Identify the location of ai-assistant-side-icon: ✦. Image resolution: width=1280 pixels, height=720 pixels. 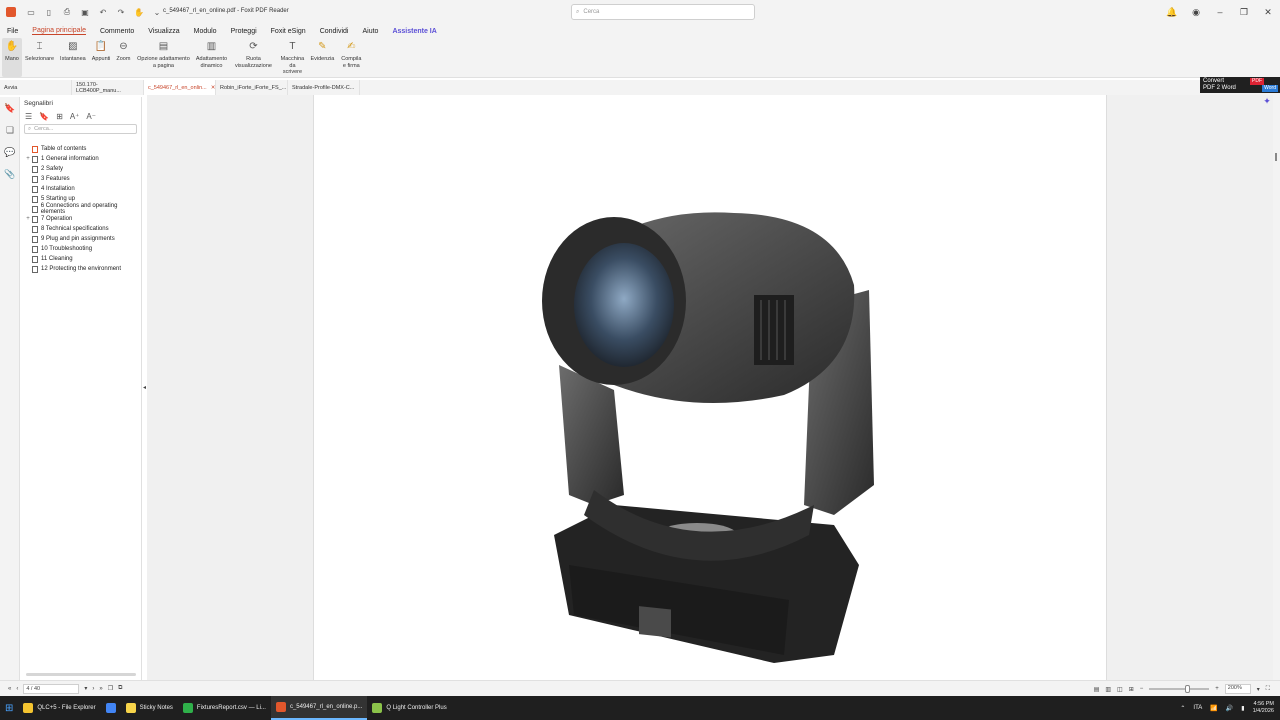
(1267, 103).